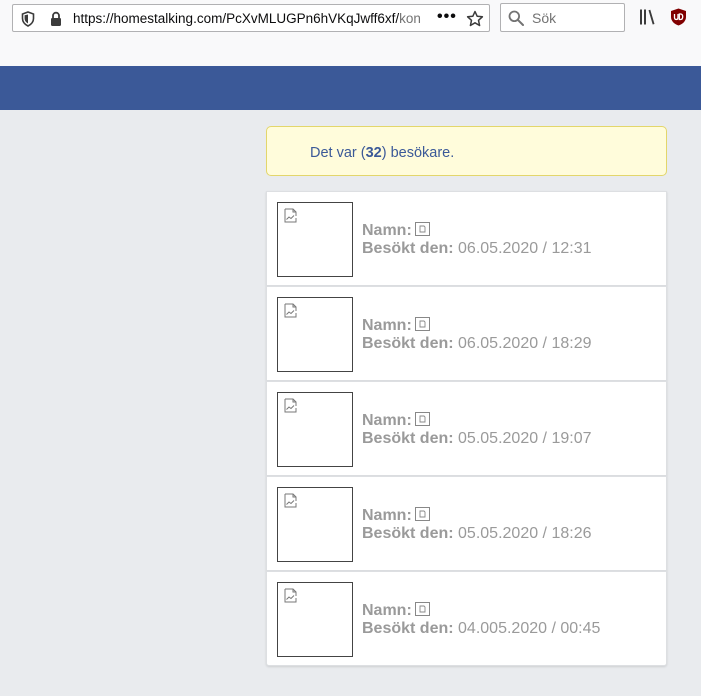 This screenshot has height=696, width=701. What do you see at coordinates (648, 17) in the screenshot?
I see `library-icon` at bounding box center [648, 17].